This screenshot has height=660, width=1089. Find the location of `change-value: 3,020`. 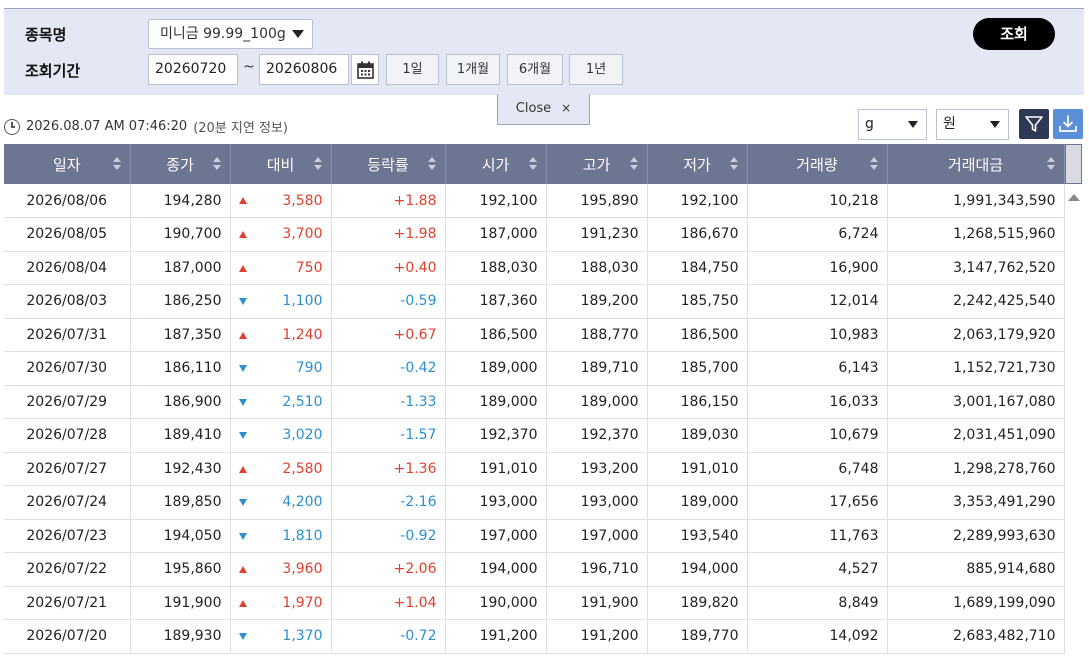

change-value: 3,020 is located at coordinates (302, 435).